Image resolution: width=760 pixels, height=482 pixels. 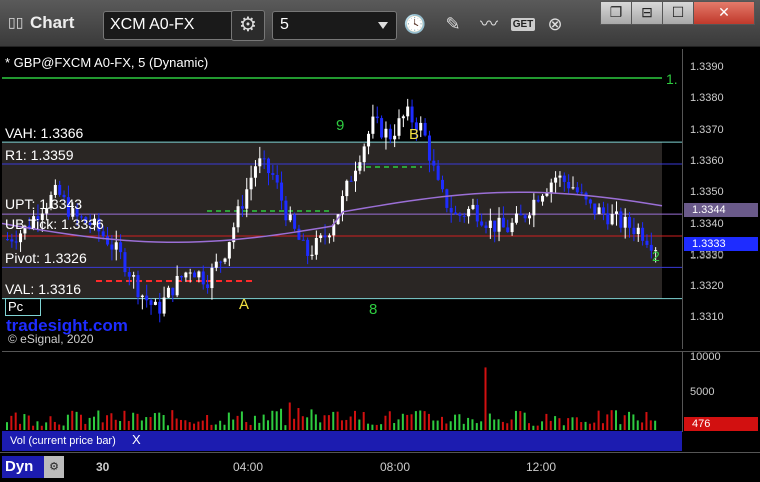 What do you see at coordinates (707, 98) in the screenshot?
I see `price-tick: 1.3380` at bounding box center [707, 98].